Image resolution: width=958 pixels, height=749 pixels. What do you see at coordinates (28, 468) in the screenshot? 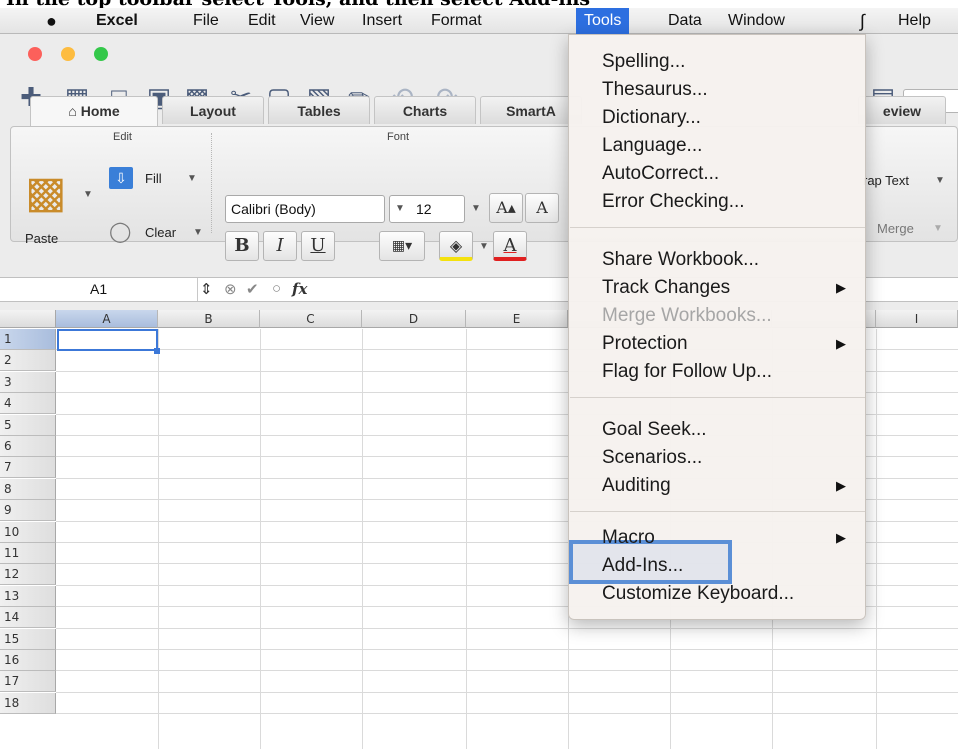
I see `row-header-7: 7` at bounding box center [28, 468].